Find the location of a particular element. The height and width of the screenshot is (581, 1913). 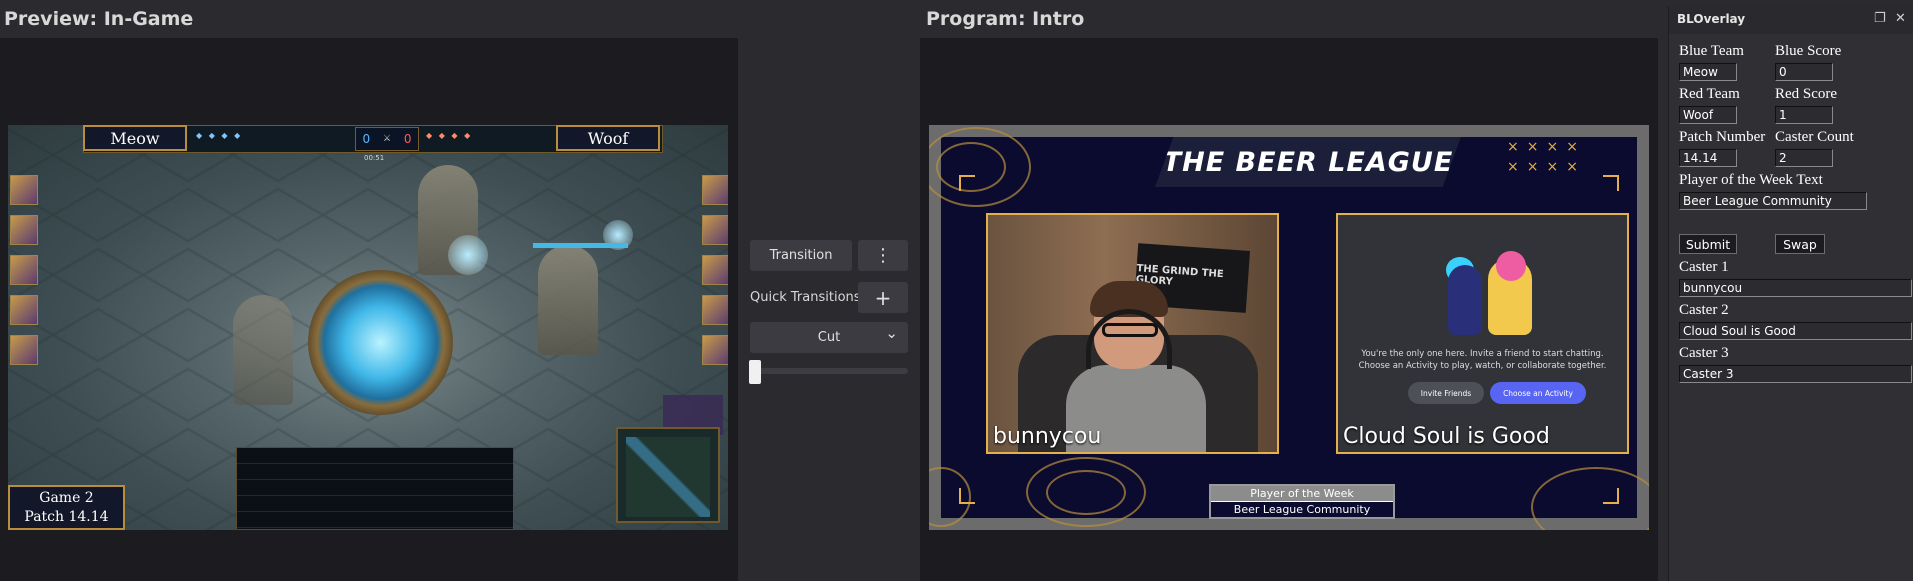

blue-kills: 0 is located at coordinates (366, 139).